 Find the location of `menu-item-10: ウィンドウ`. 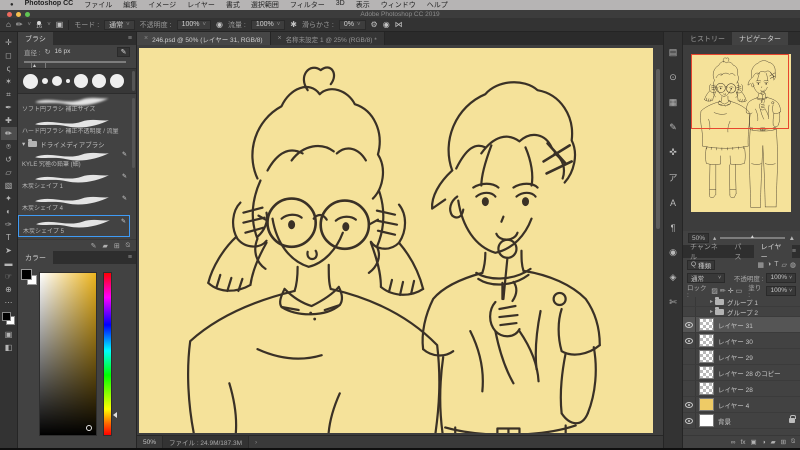

menu-item-10: ウィンドウ is located at coordinates (398, 5).